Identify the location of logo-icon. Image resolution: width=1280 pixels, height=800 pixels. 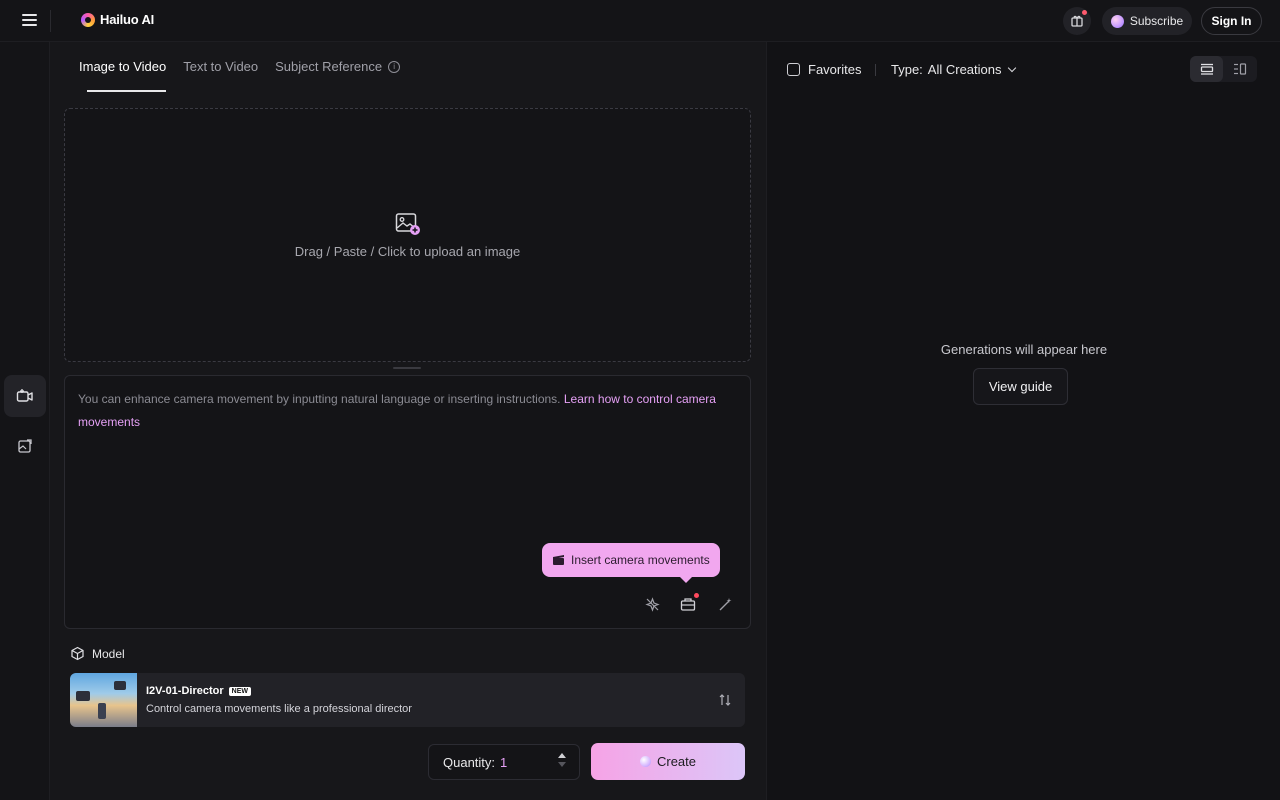
(88, 19).